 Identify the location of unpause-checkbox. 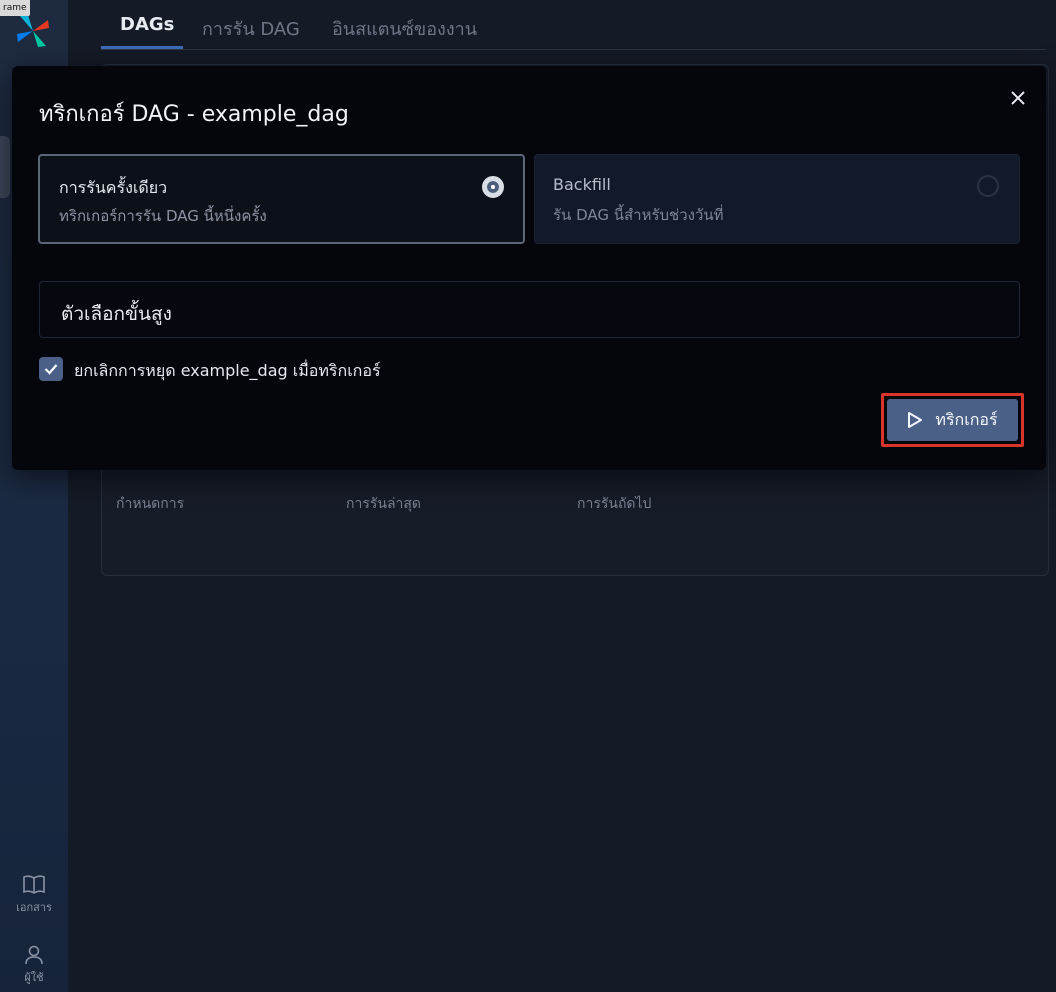
(51, 369).